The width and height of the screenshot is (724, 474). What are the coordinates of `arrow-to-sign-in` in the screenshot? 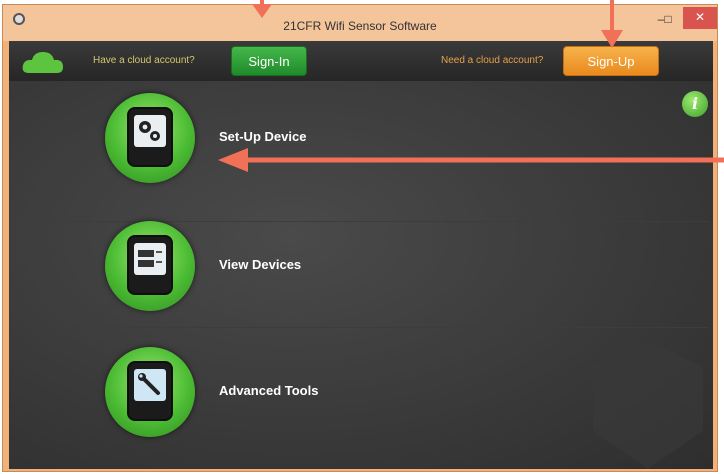 It's located at (262, 9).